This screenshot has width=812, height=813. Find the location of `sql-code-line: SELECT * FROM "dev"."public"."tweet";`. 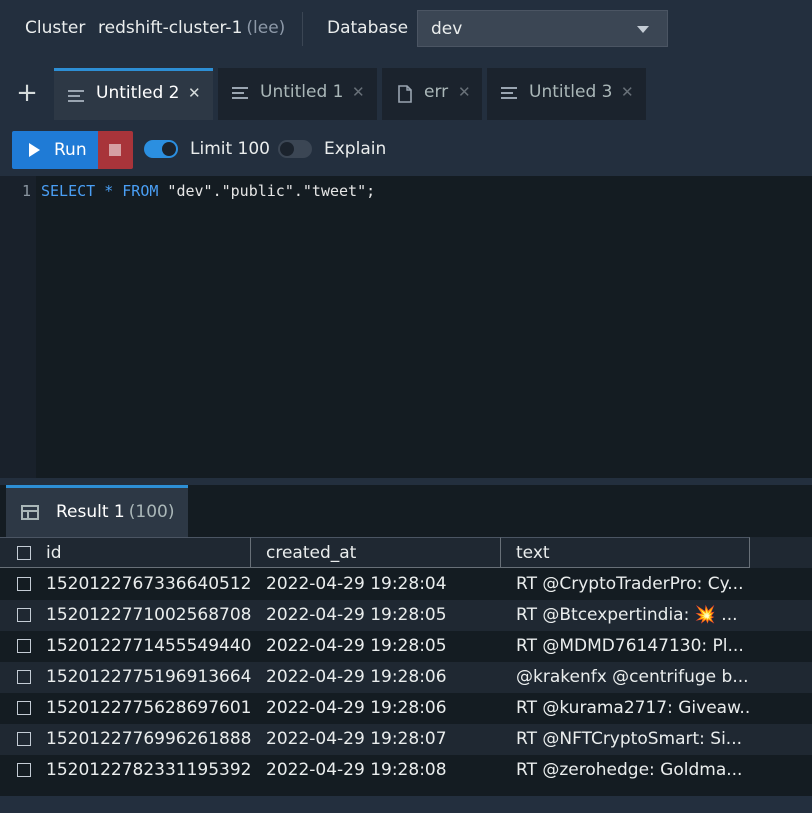

sql-code-line: SELECT * FROM "dev"."public"."tweet"; is located at coordinates (208, 191).